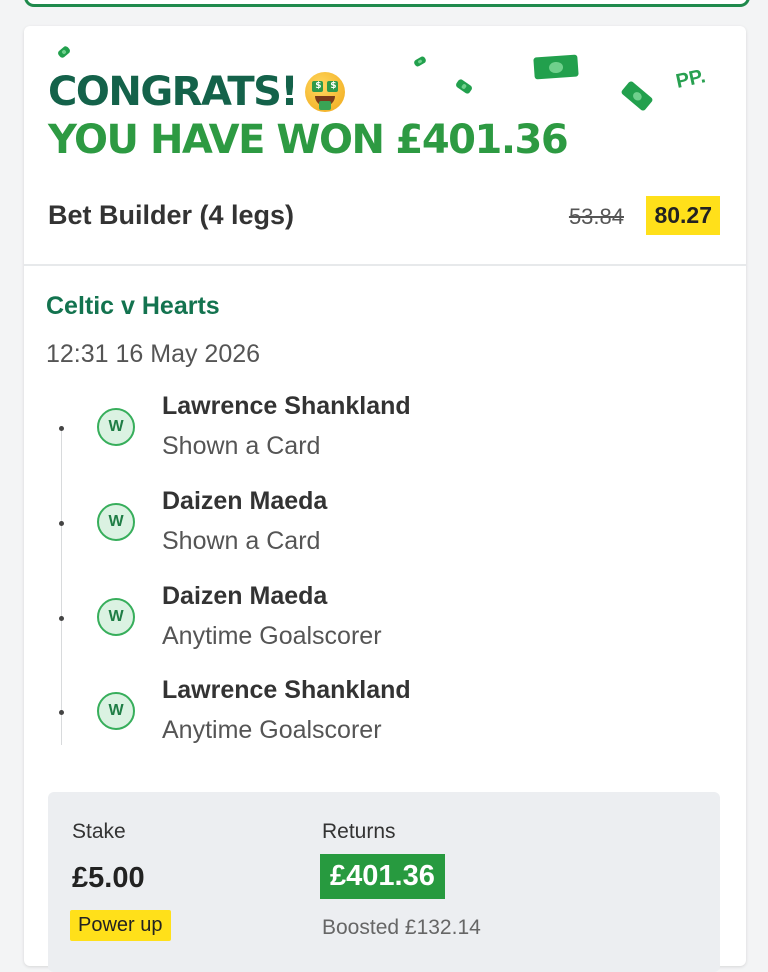  What do you see at coordinates (173, 92) in the screenshot?
I see `congrats-text: CONGRATS!` at bounding box center [173, 92].